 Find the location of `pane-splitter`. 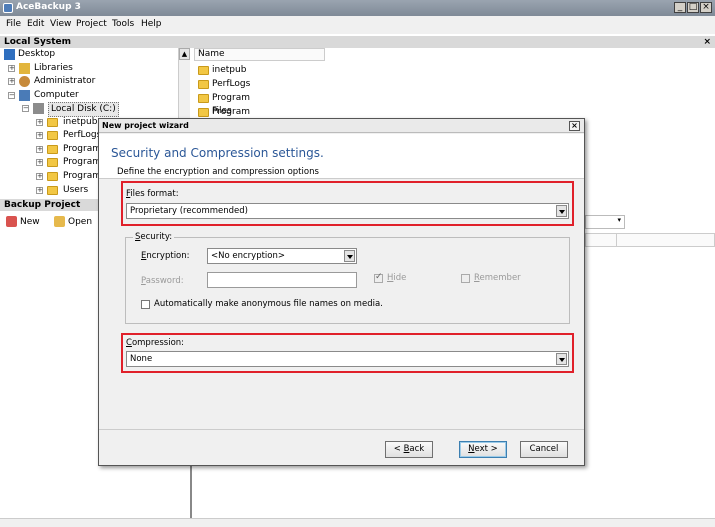

pane-splitter is located at coordinates (191, 492).